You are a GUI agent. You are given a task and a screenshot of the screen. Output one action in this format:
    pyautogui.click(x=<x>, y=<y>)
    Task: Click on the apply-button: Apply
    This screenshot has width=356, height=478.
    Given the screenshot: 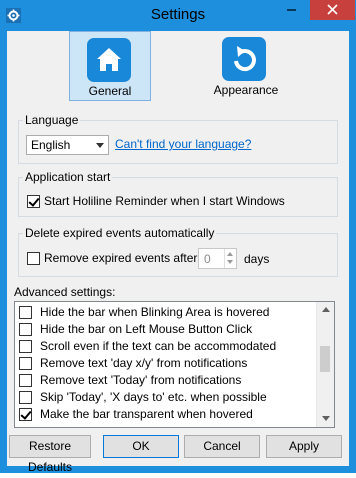 What is the action you would take?
    pyautogui.click(x=304, y=446)
    